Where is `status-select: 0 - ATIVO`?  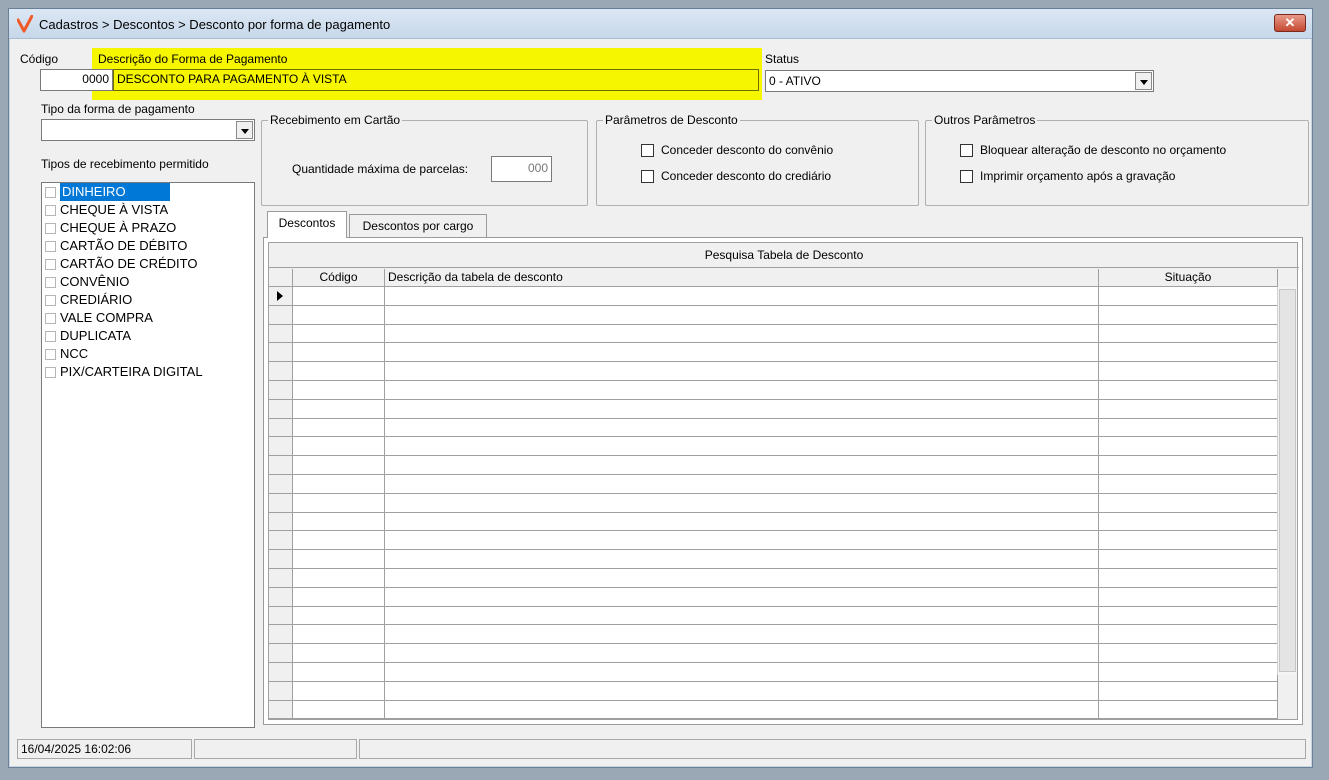 status-select: 0 - ATIVO is located at coordinates (959, 81).